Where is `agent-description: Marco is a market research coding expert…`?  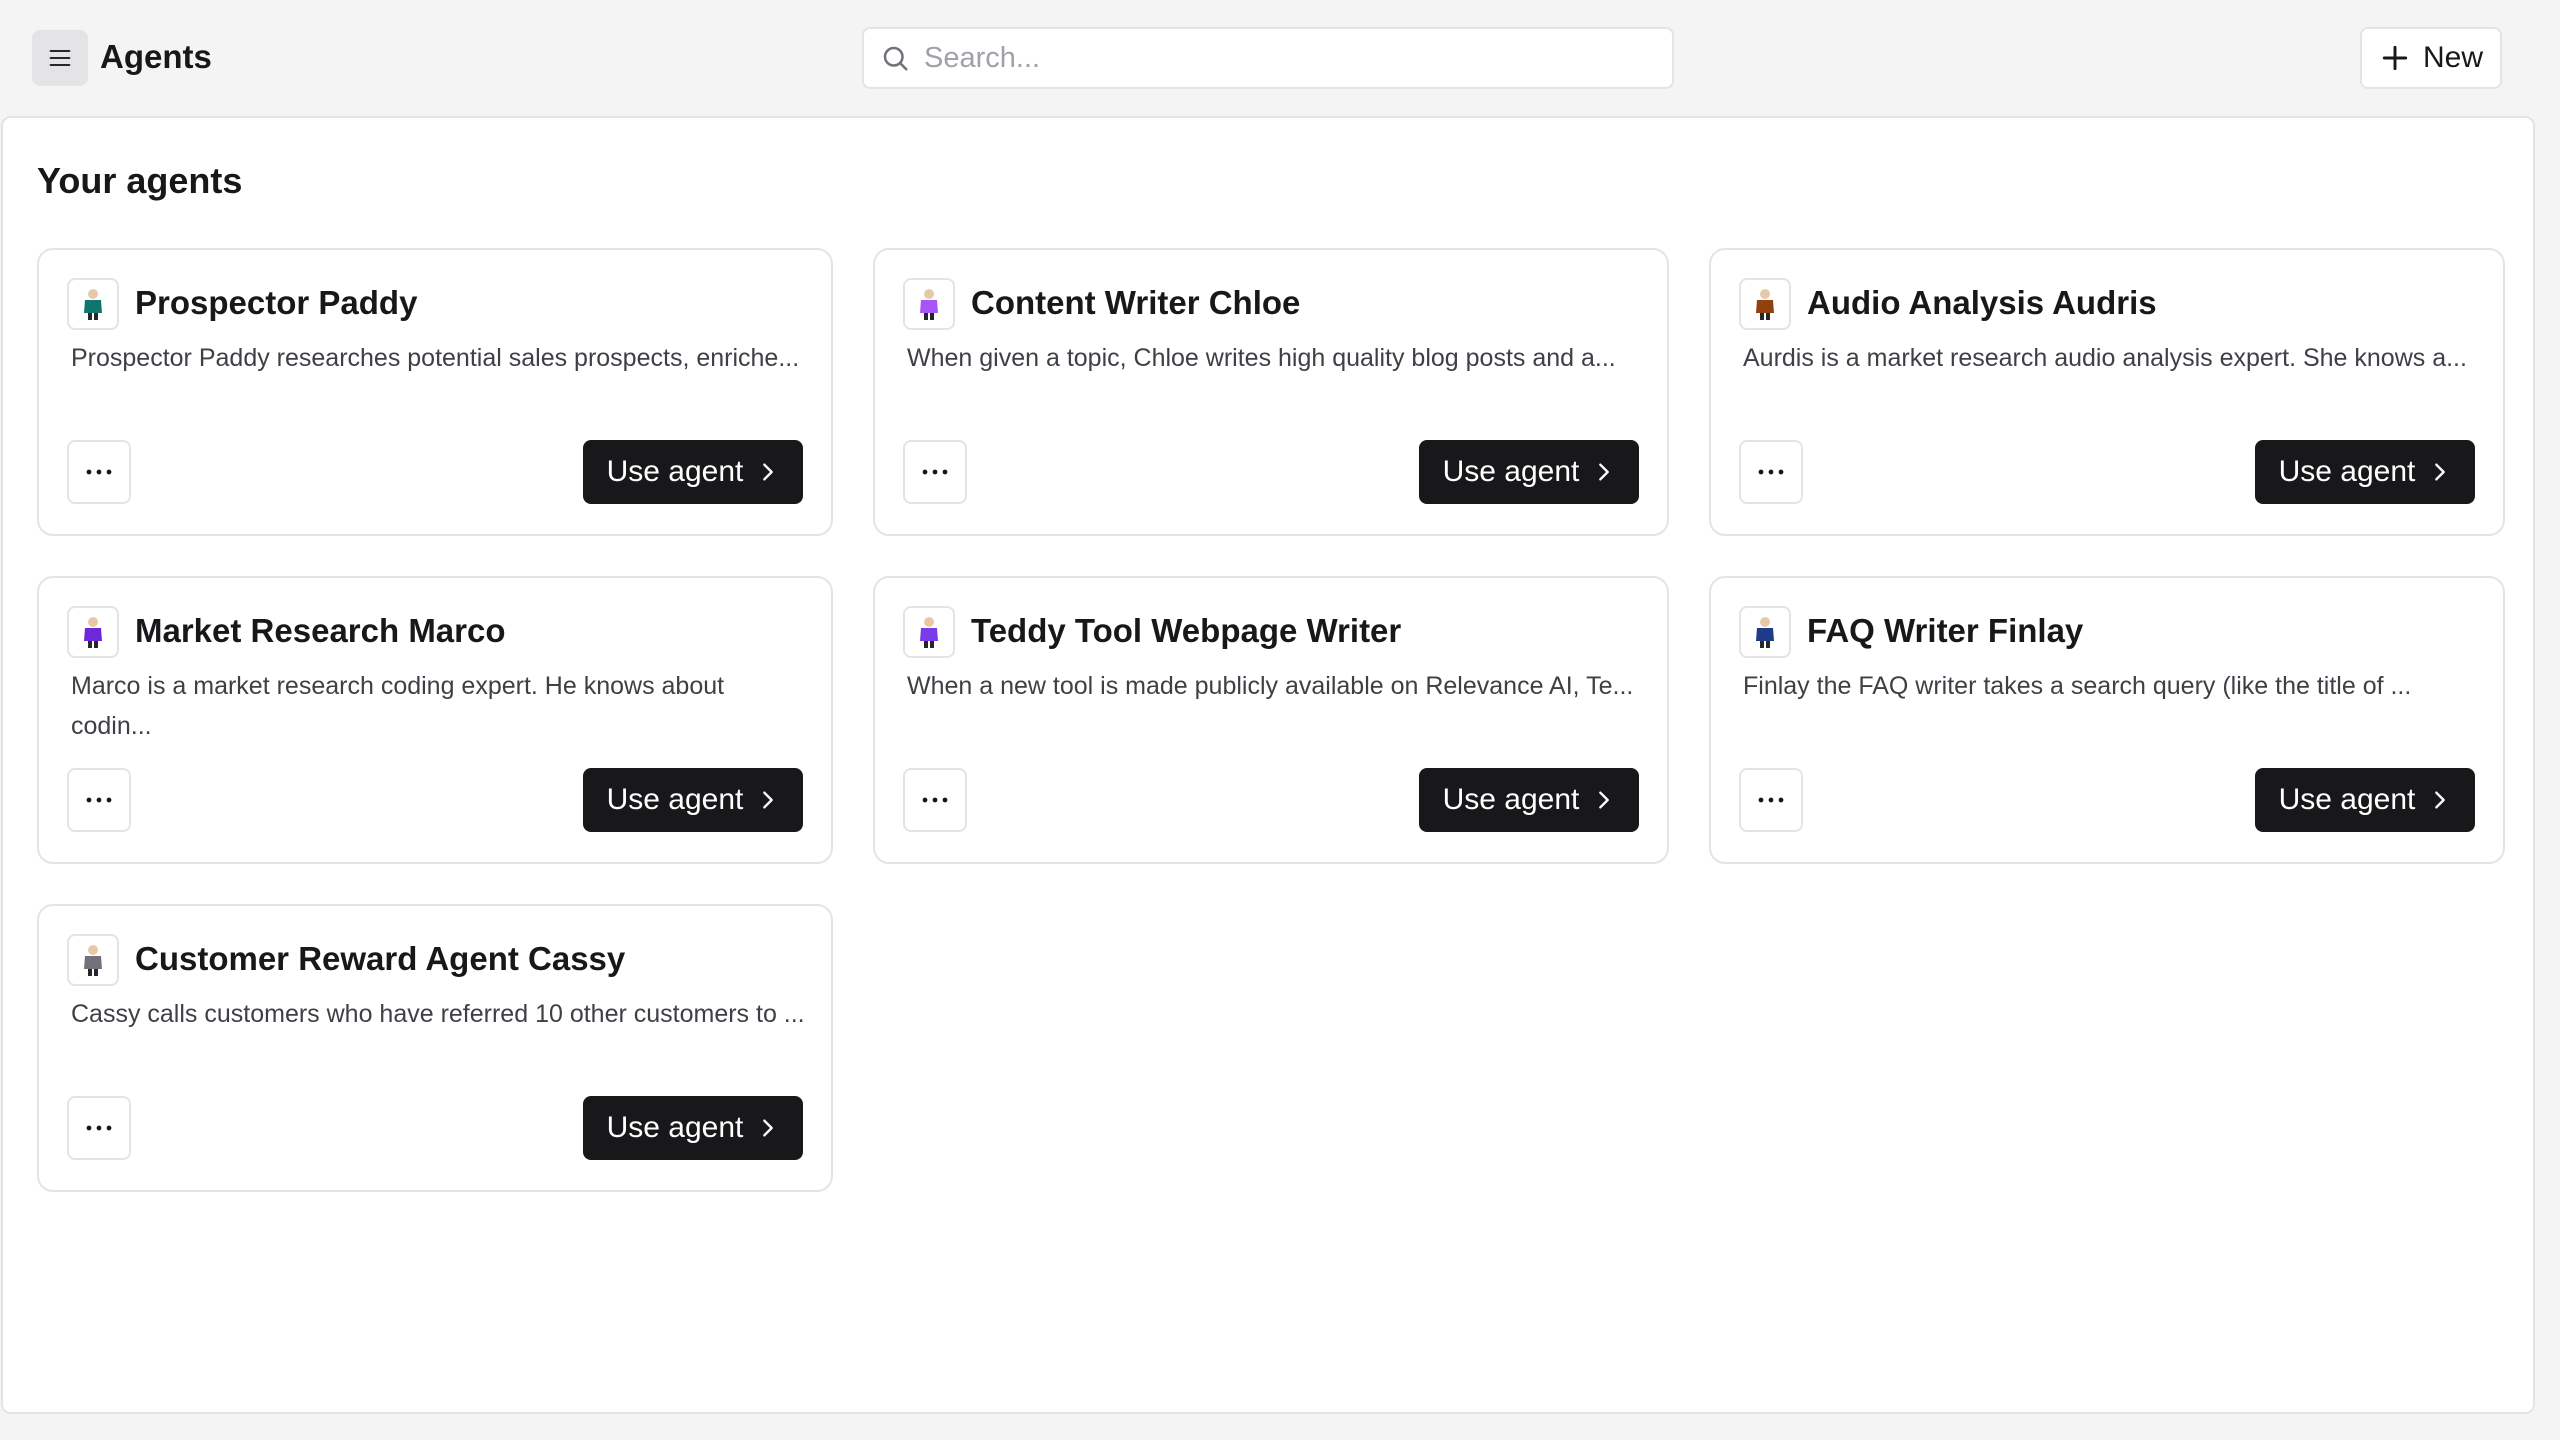 agent-description: Marco is a market research coding expert… is located at coordinates (398, 706).